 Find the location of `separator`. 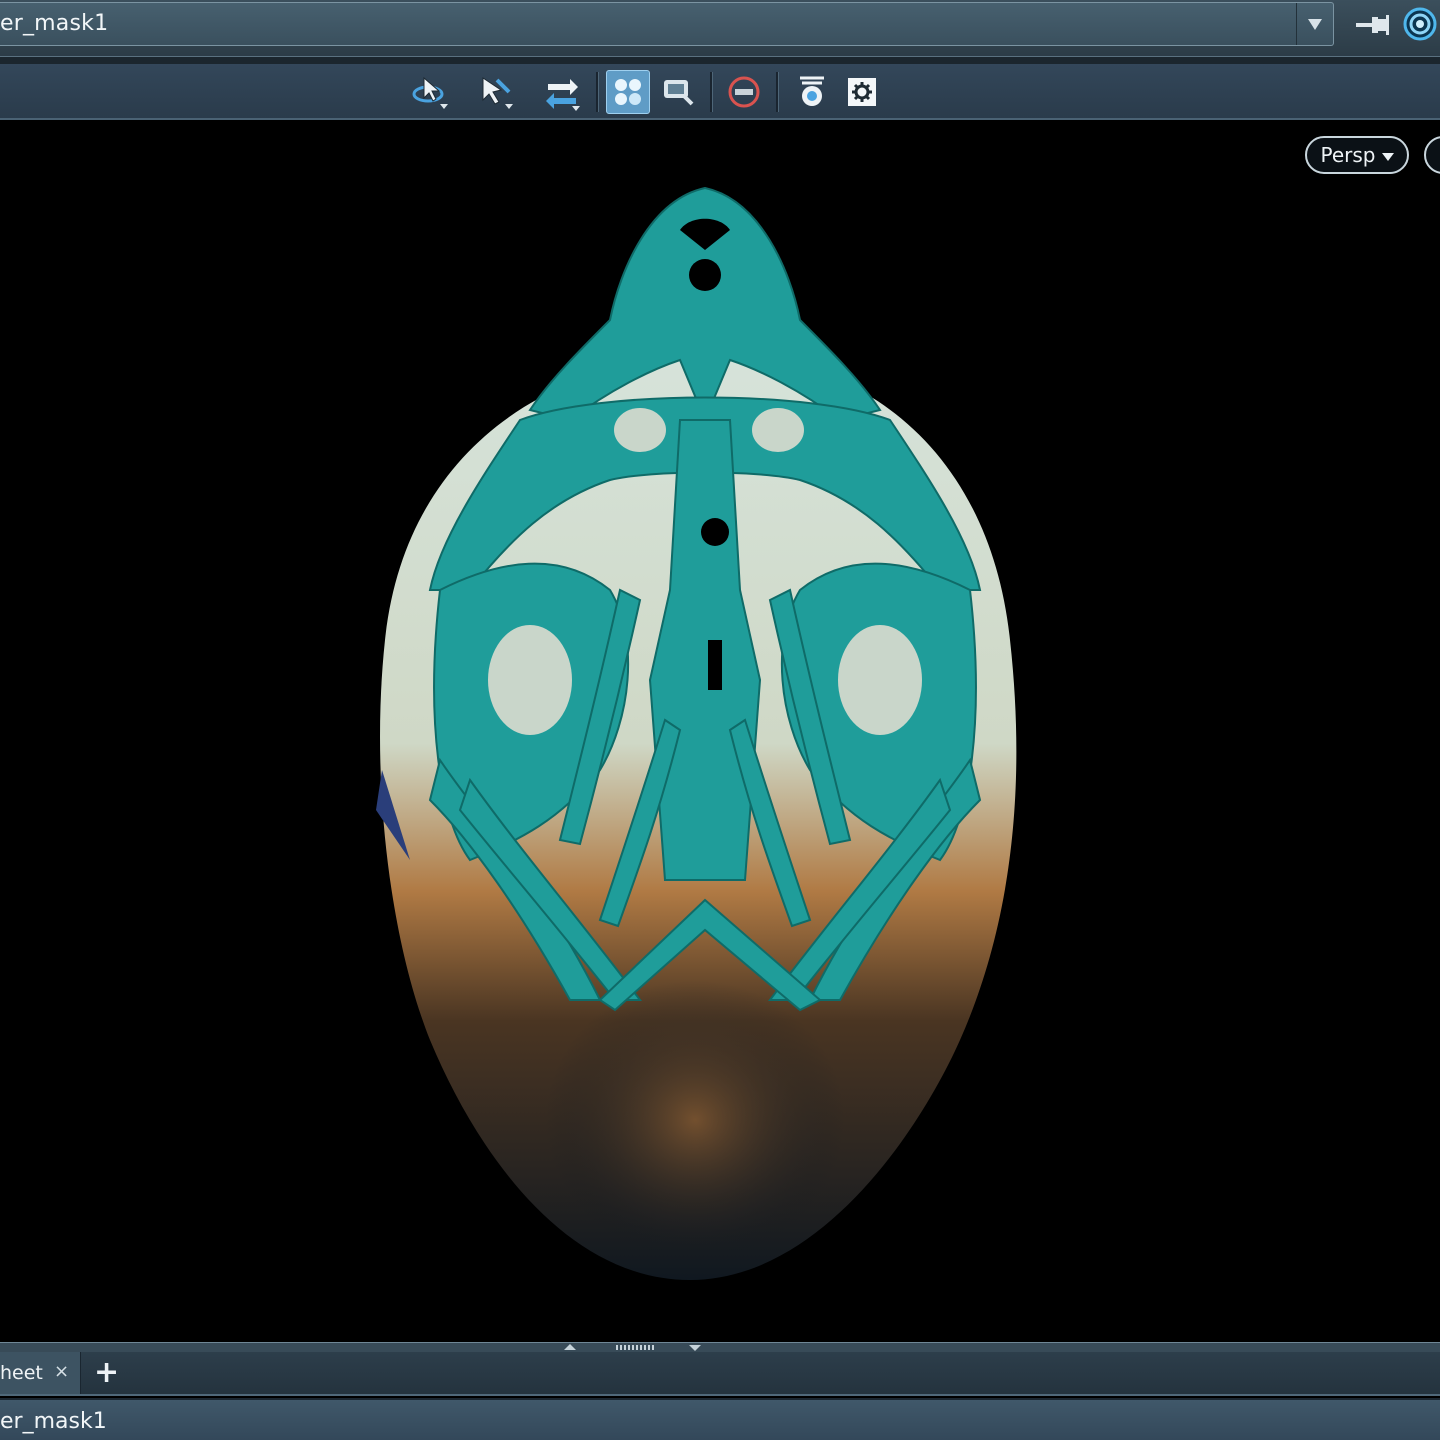

separator is located at coordinates (720, 60).